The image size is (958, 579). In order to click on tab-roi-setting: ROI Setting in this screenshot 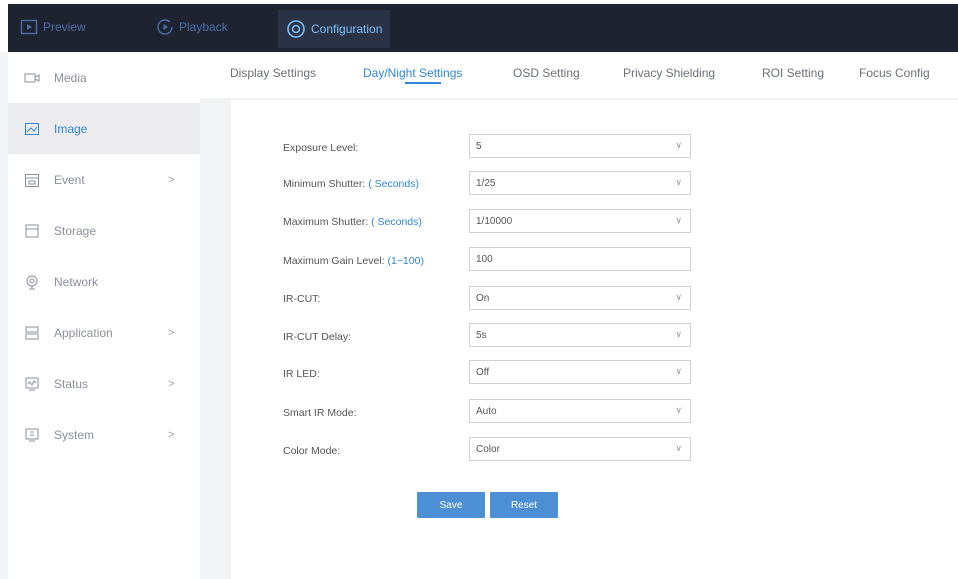, I will do `click(793, 73)`.